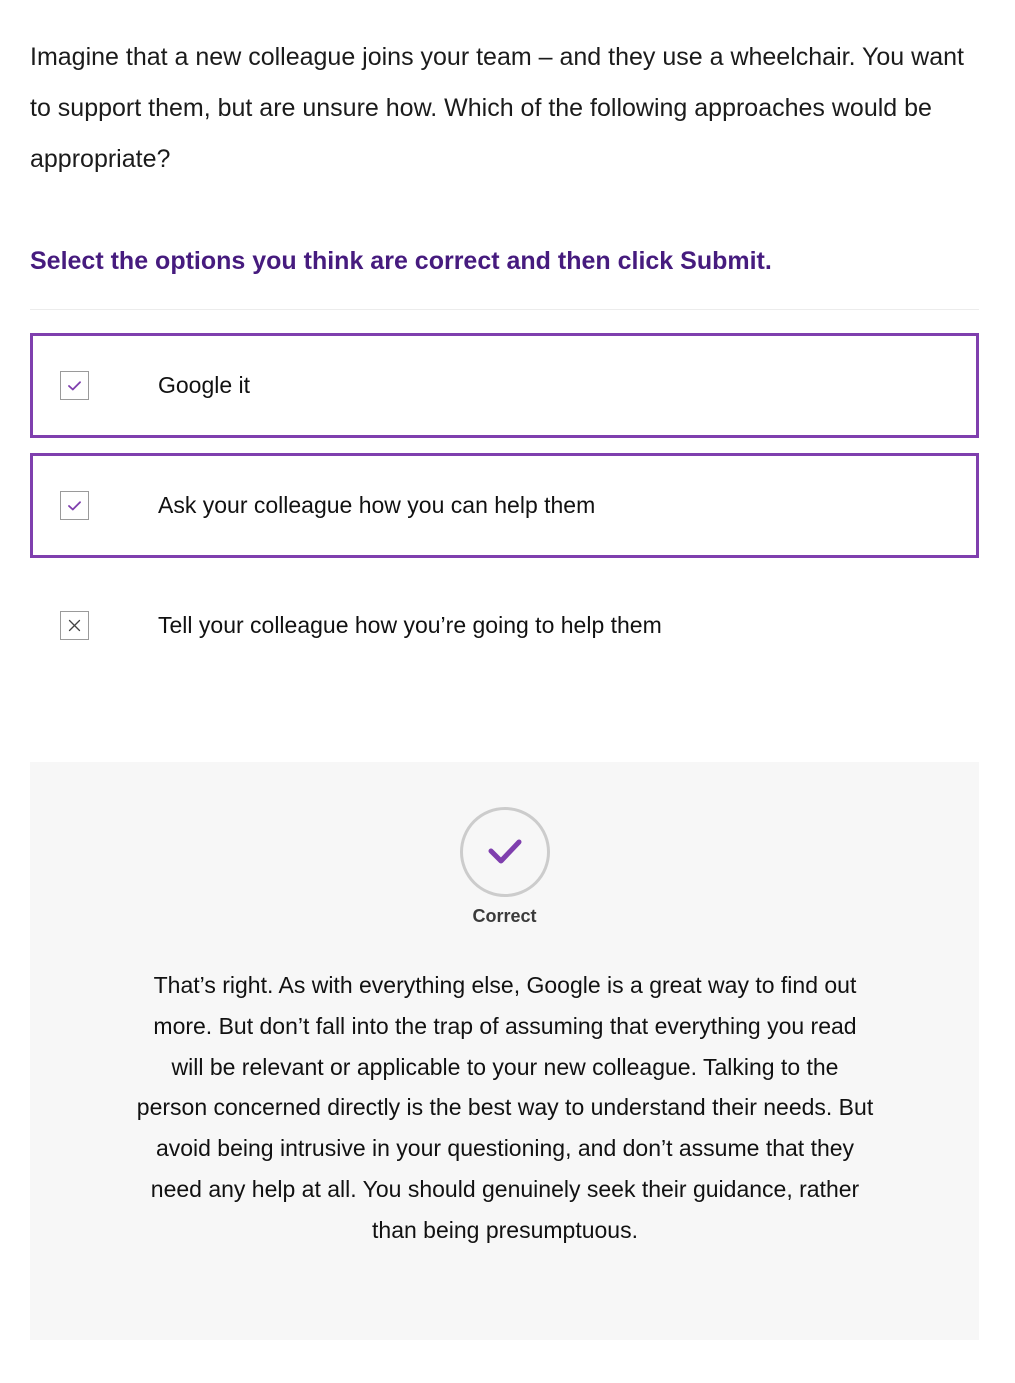 This screenshot has height=1383, width=1015. I want to click on option-label: Google it, so click(204, 385).